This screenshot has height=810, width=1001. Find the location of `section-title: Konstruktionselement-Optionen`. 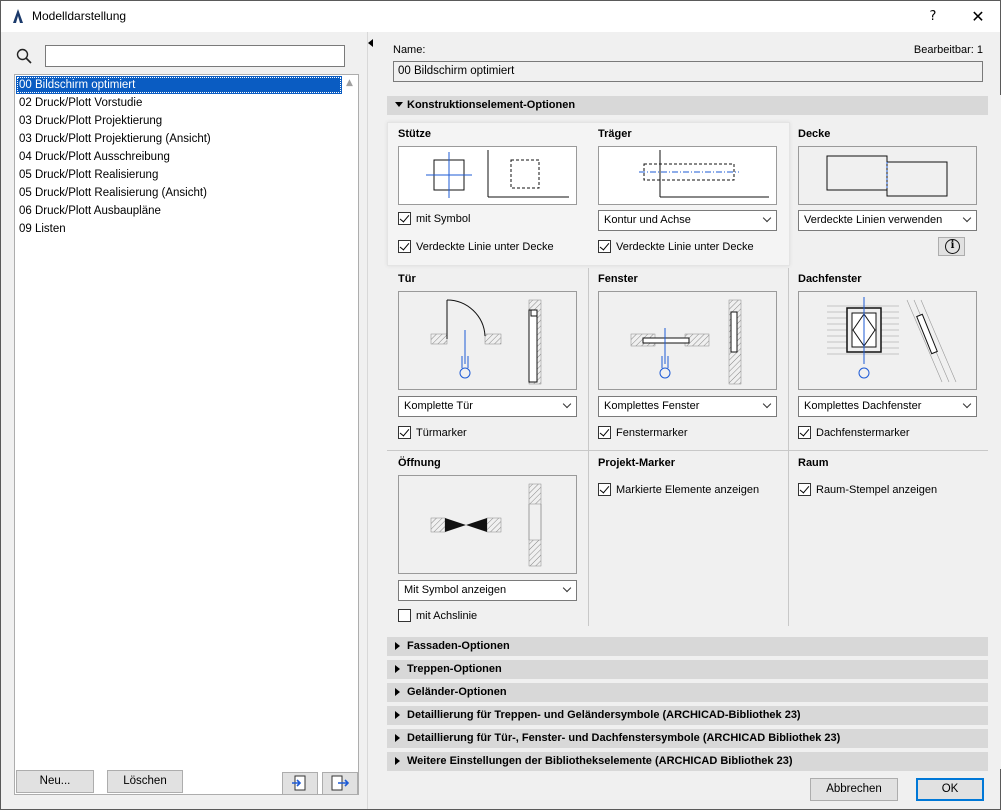

section-title: Konstruktionselement-Optionen is located at coordinates (491, 105).